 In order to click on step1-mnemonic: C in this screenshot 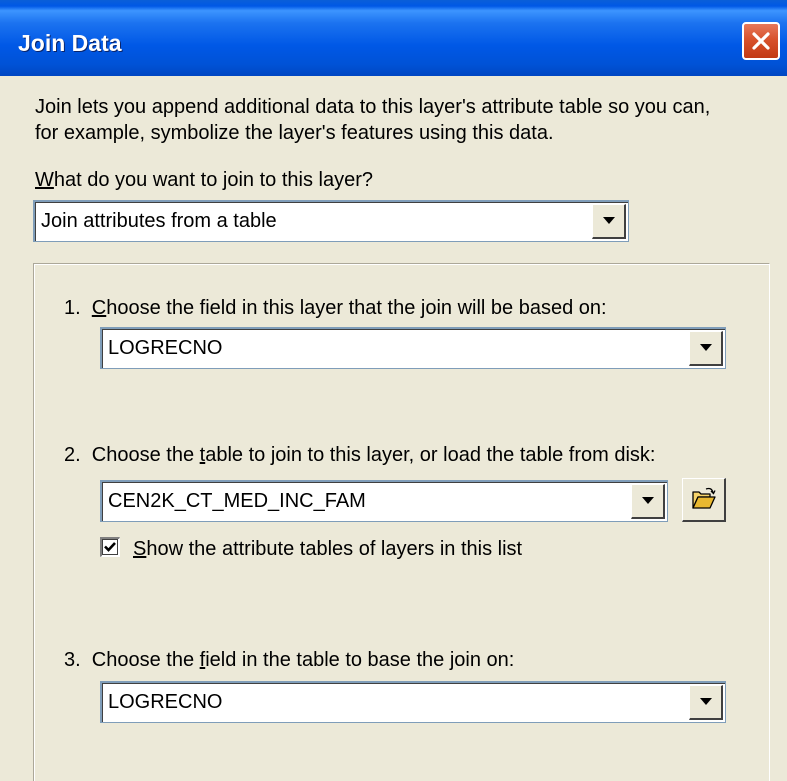, I will do `click(99, 308)`.